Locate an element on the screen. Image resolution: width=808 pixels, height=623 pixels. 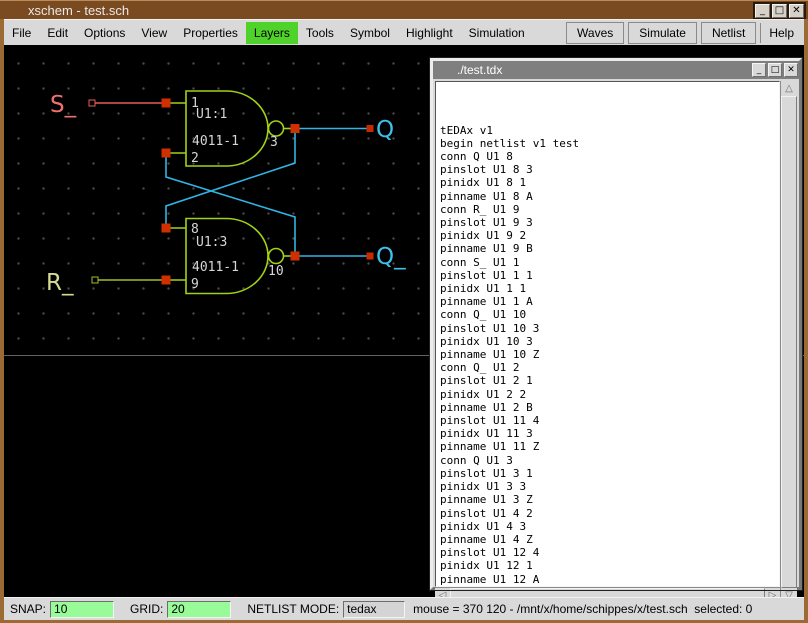
menu-item: Tools is located at coordinates (320, 33).